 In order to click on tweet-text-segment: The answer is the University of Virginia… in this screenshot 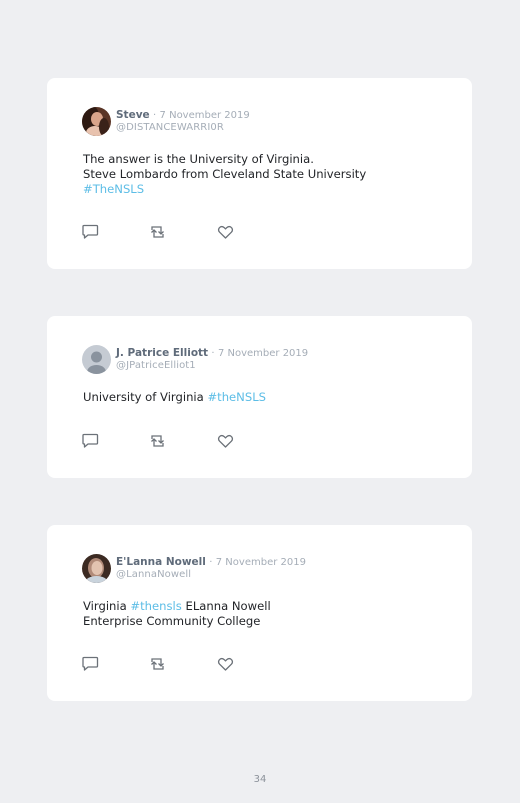, I will do `click(198, 159)`.